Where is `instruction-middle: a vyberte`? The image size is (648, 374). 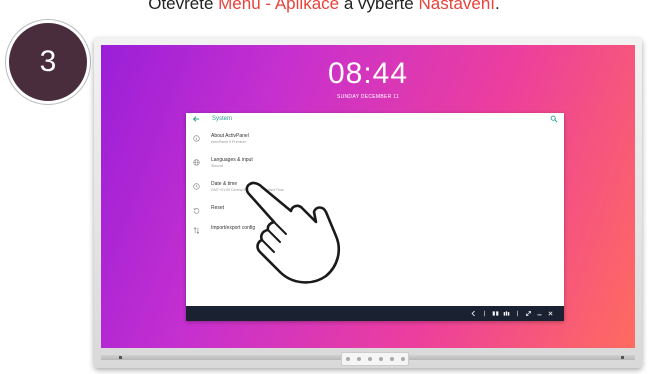
instruction-middle: a vyberte is located at coordinates (379, 6).